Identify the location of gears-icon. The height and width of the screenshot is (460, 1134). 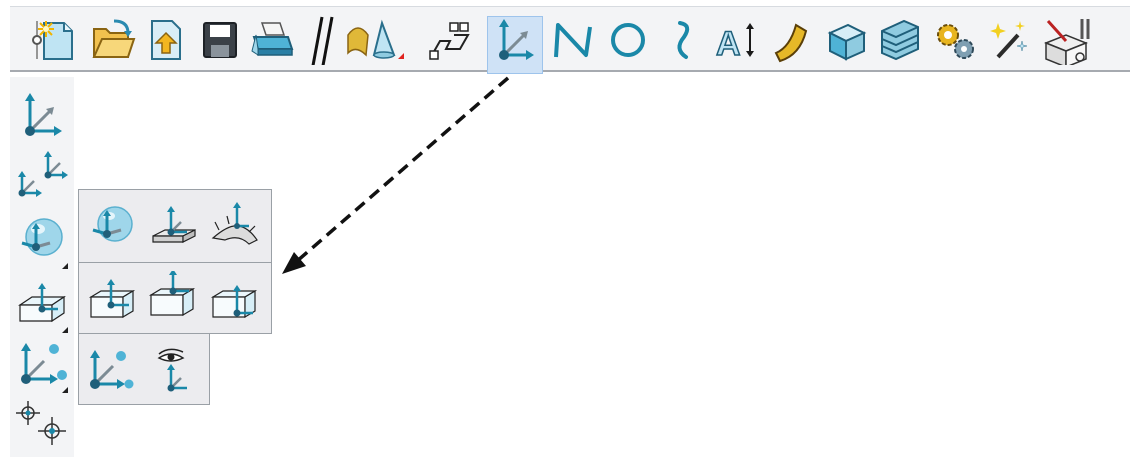
(954, 40).